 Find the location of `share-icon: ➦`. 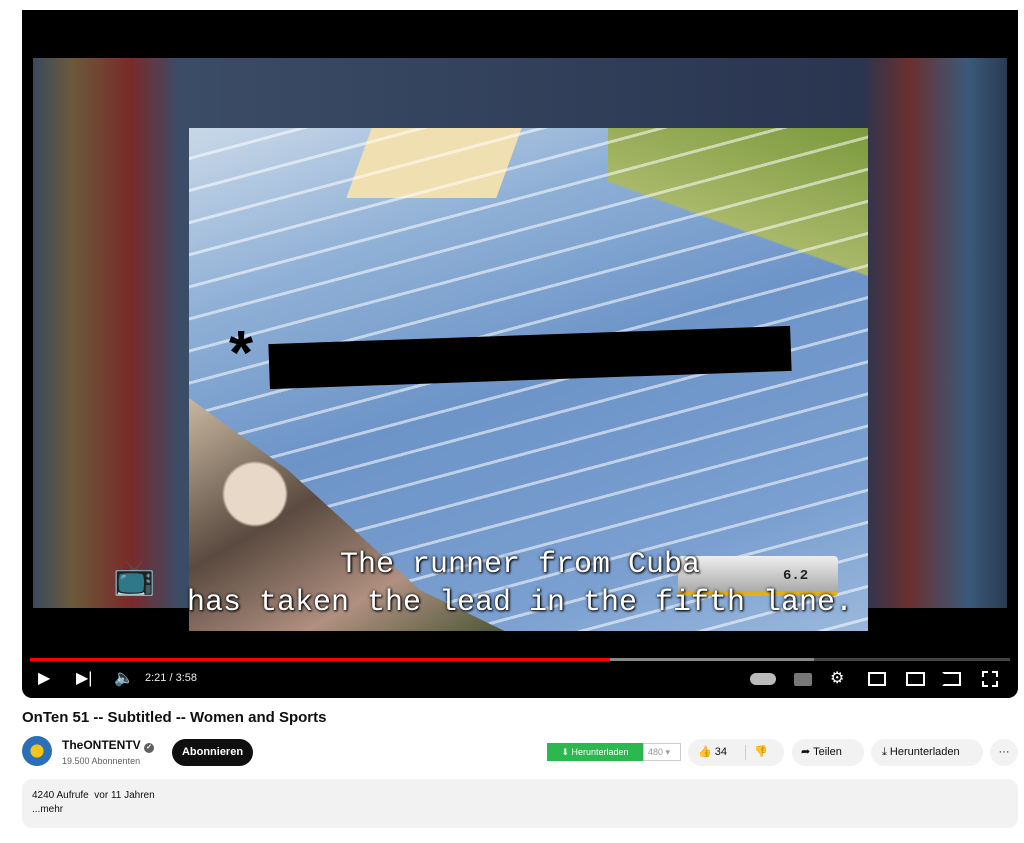

share-icon: ➦ is located at coordinates (807, 752).